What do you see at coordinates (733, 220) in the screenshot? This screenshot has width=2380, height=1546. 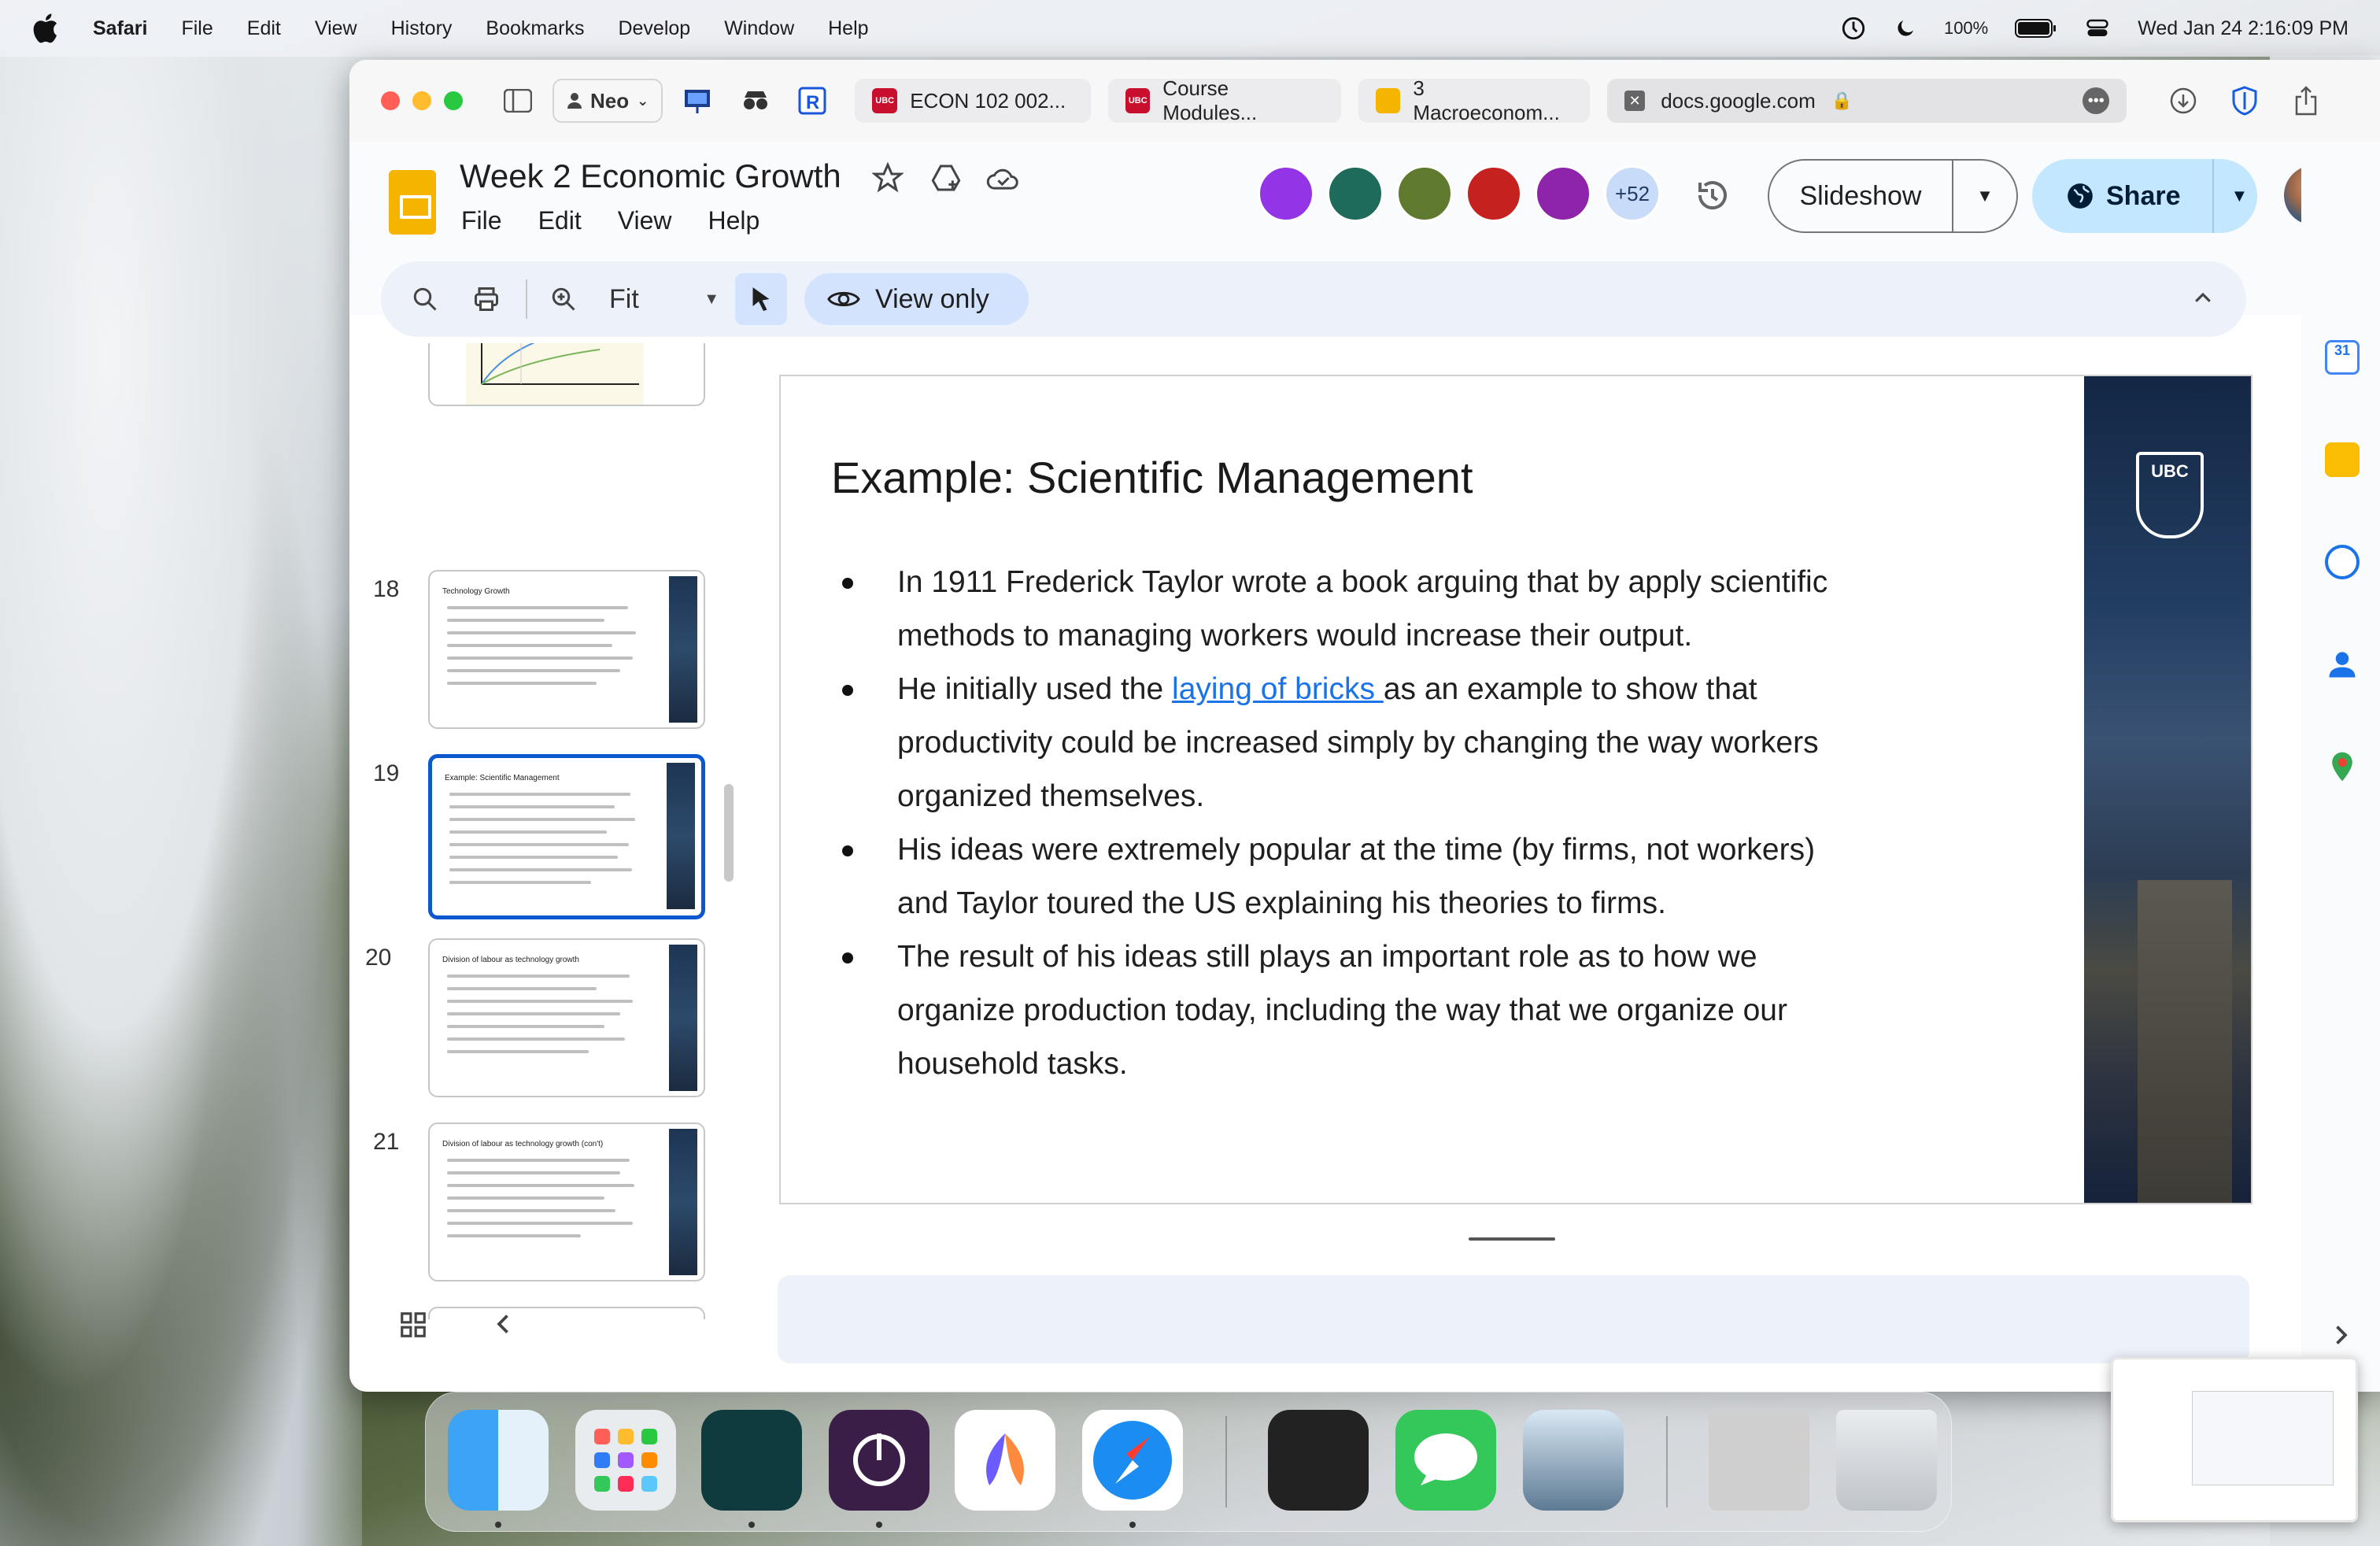 I see `docs-menu-help: Help` at bounding box center [733, 220].